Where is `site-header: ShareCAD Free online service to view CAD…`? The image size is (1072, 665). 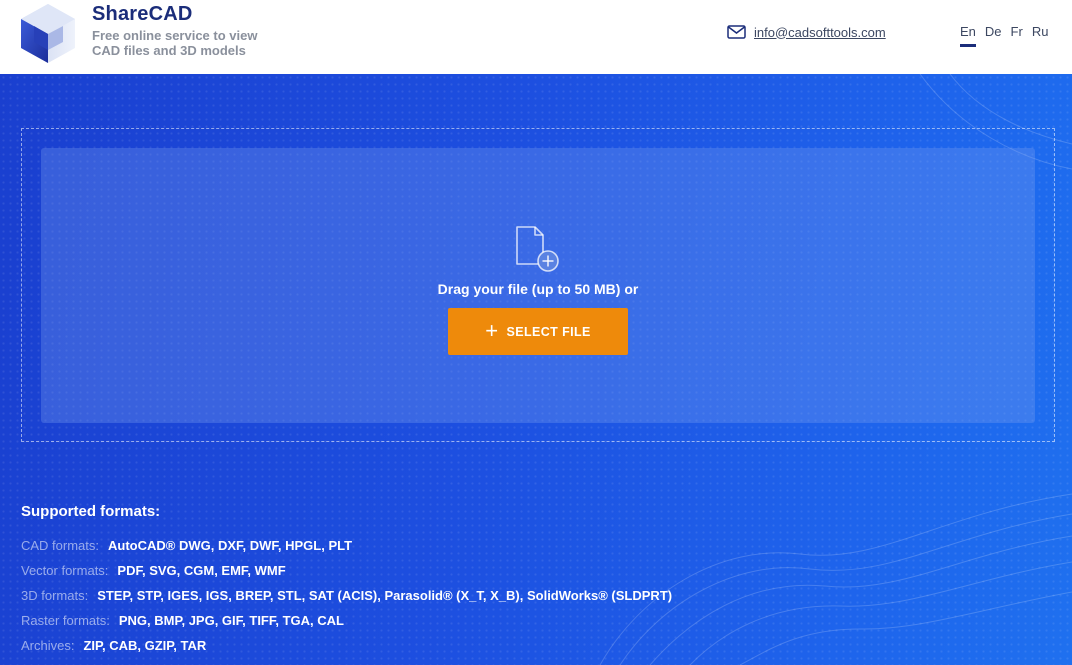
site-header: ShareCAD Free online service to view CAD… is located at coordinates (536, 37).